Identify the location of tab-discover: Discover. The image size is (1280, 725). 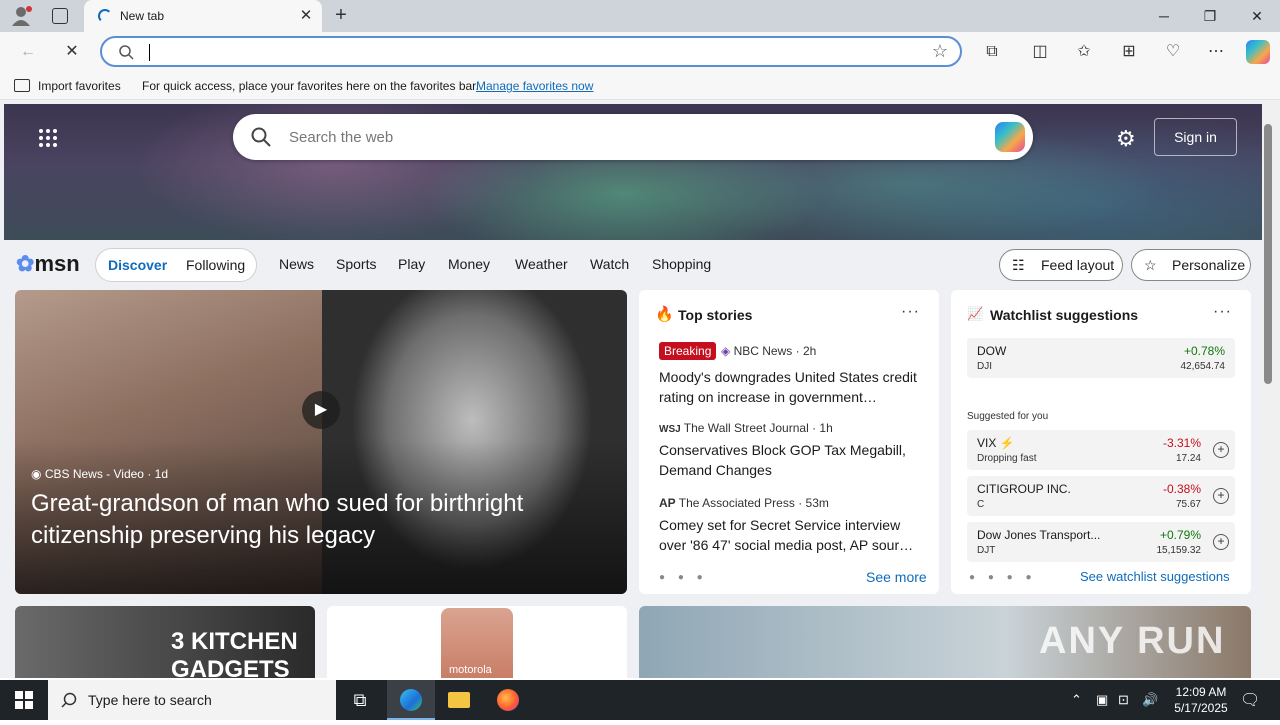
(137, 265).